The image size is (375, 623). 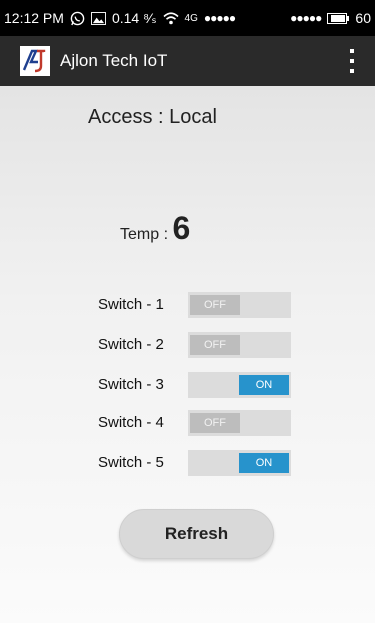 I want to click on switch-row-2: Switch - 2 OFF, so click(x=187, y=345).